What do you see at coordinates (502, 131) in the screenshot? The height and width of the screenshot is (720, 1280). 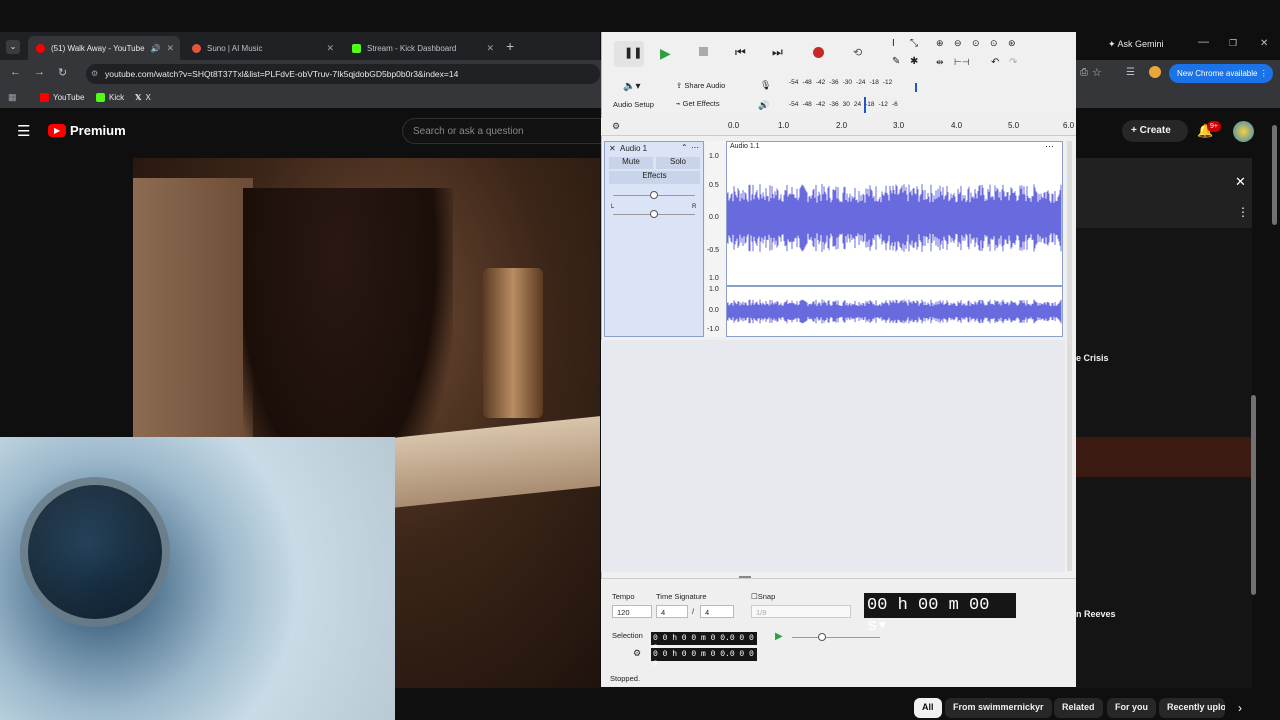 I see `search-input: Search or ask a question` at bounding box center [502, 131].